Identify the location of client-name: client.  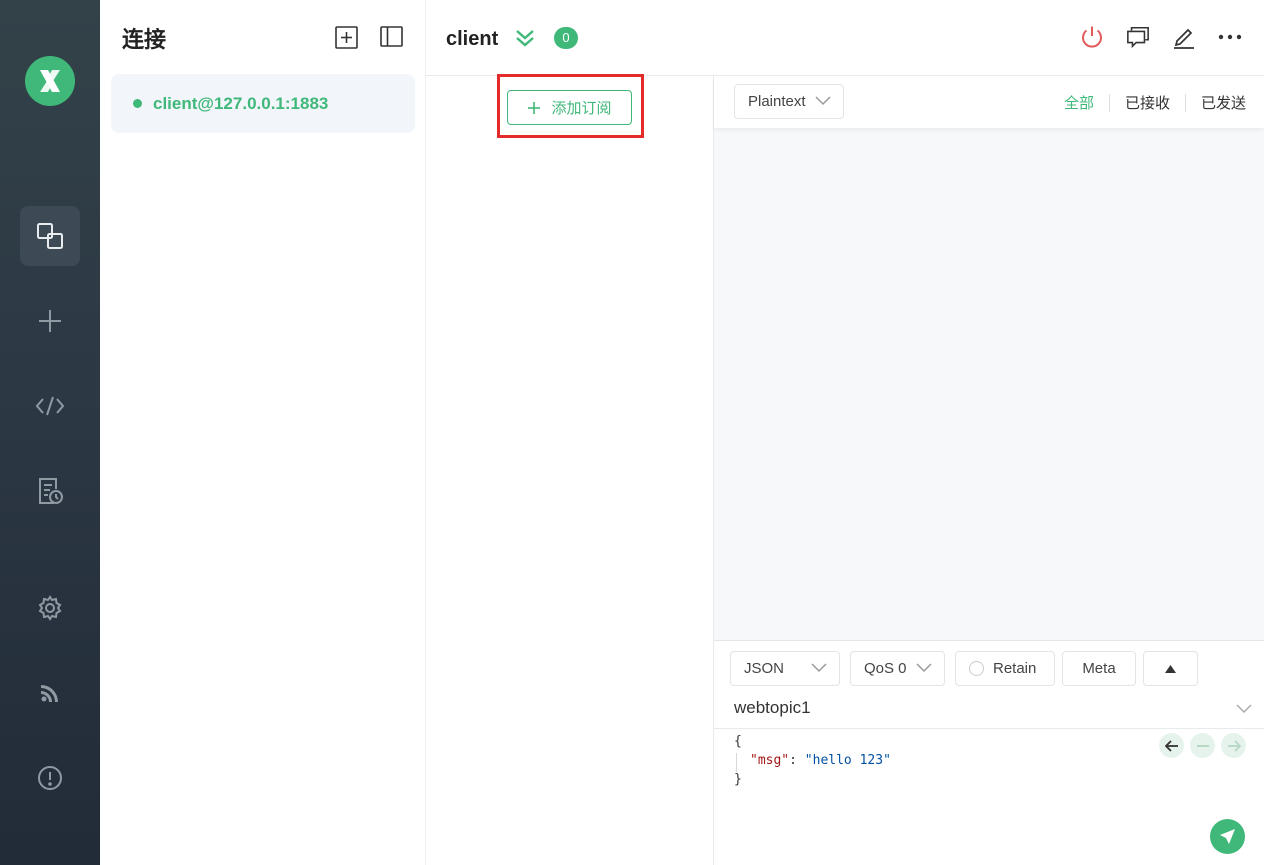
(472, 39).